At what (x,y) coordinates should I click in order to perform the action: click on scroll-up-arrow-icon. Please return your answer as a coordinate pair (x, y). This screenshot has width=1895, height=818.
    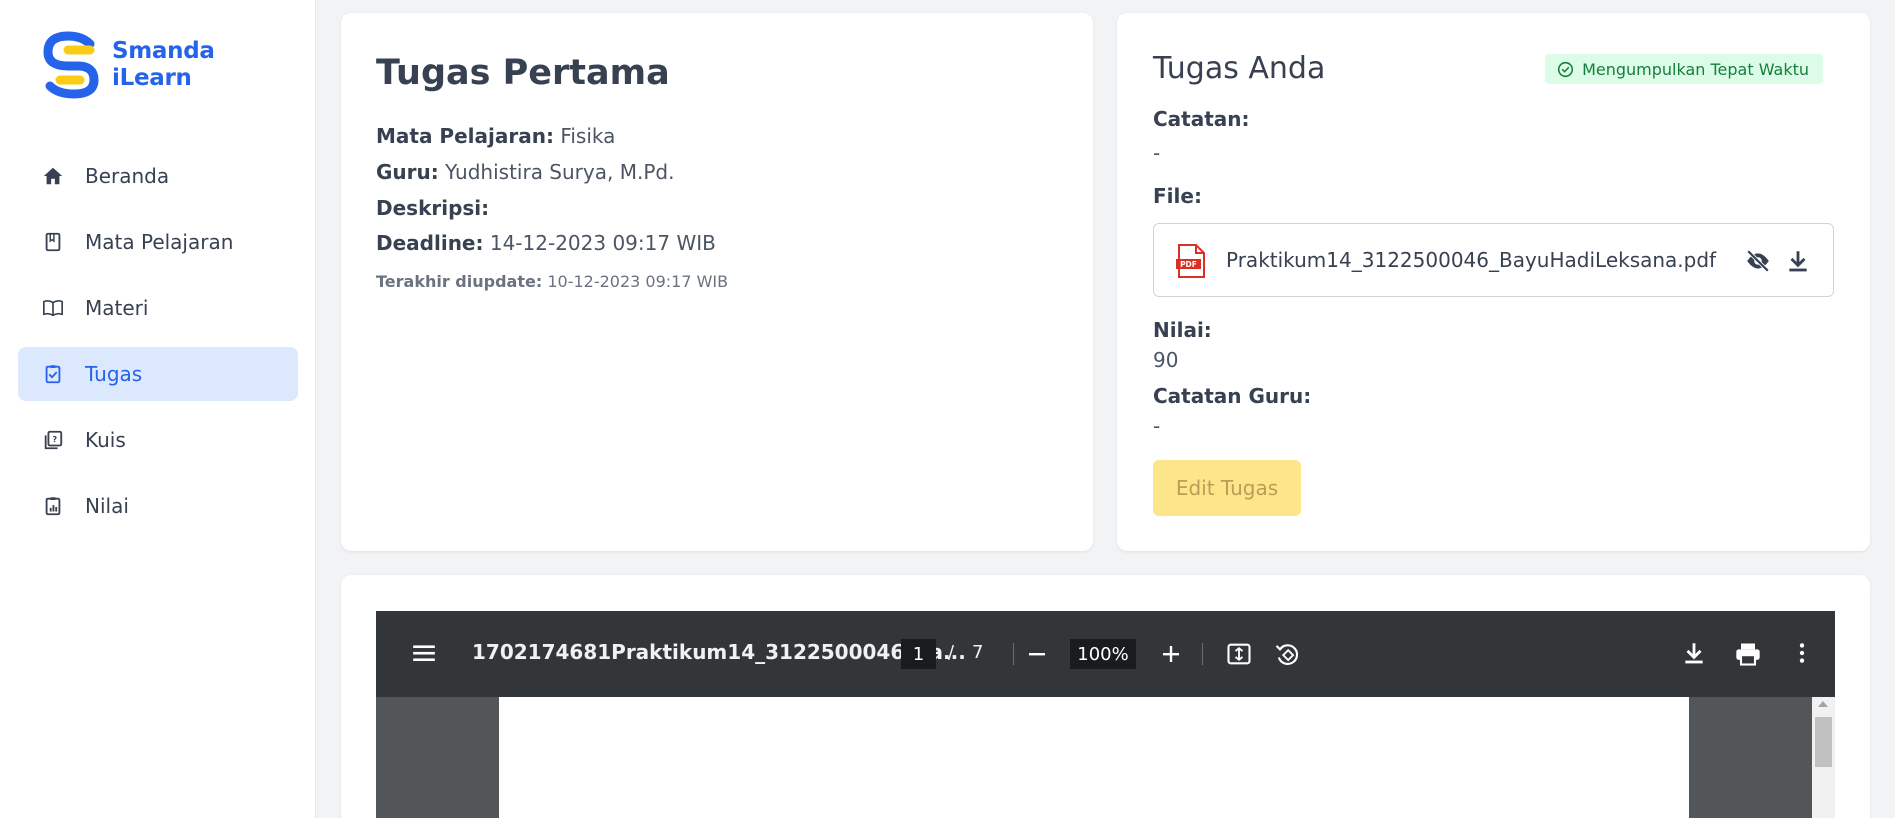
    Looking at the image, I should click on (1823, 704).